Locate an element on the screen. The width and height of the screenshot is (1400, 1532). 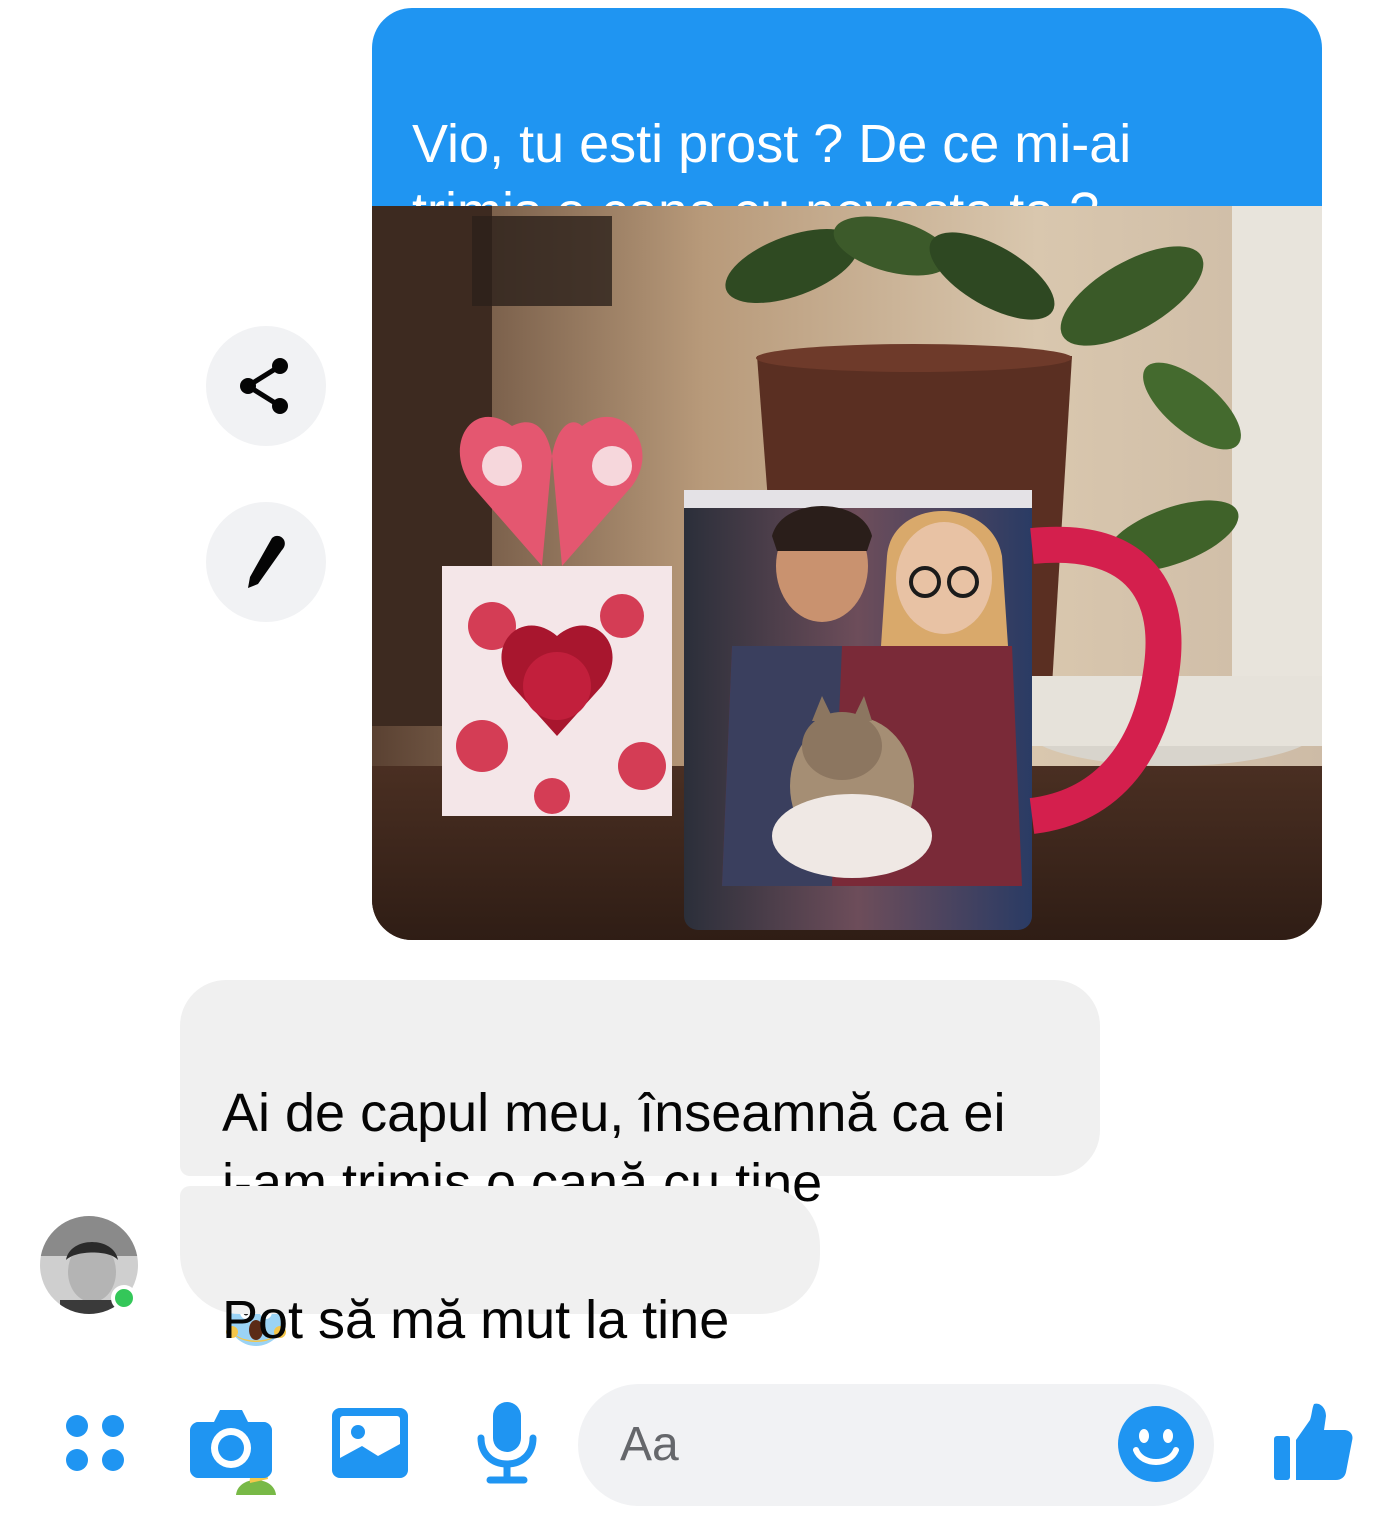
emoji-icon is located at coordinates (1156, 1444).